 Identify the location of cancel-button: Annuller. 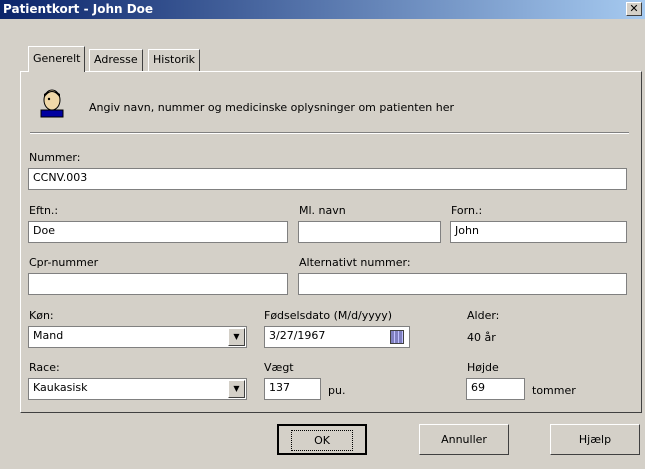
(464, 439).